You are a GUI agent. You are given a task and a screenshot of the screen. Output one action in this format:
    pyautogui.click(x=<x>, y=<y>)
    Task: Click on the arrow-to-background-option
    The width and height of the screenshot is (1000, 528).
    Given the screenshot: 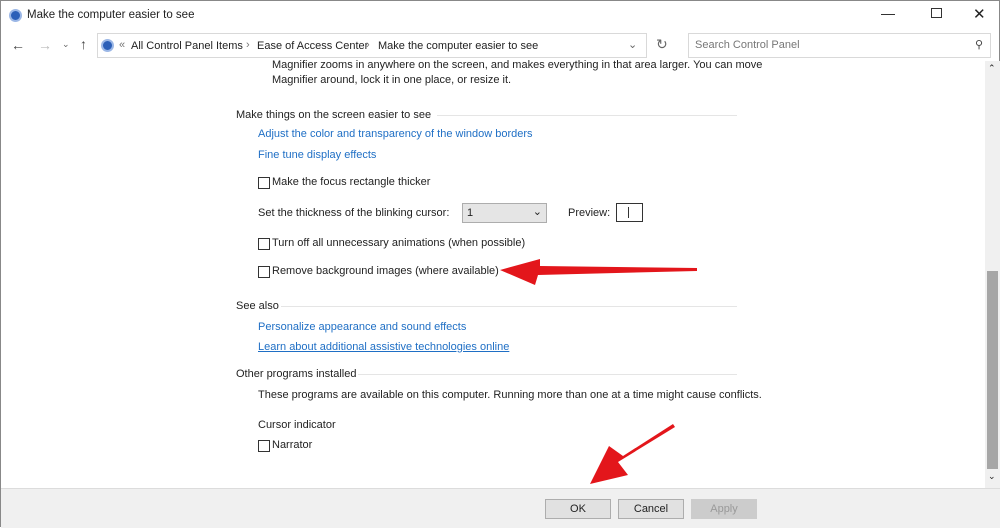 What is the action you would take?
    pyautogui.click(x=598, y=272)
    